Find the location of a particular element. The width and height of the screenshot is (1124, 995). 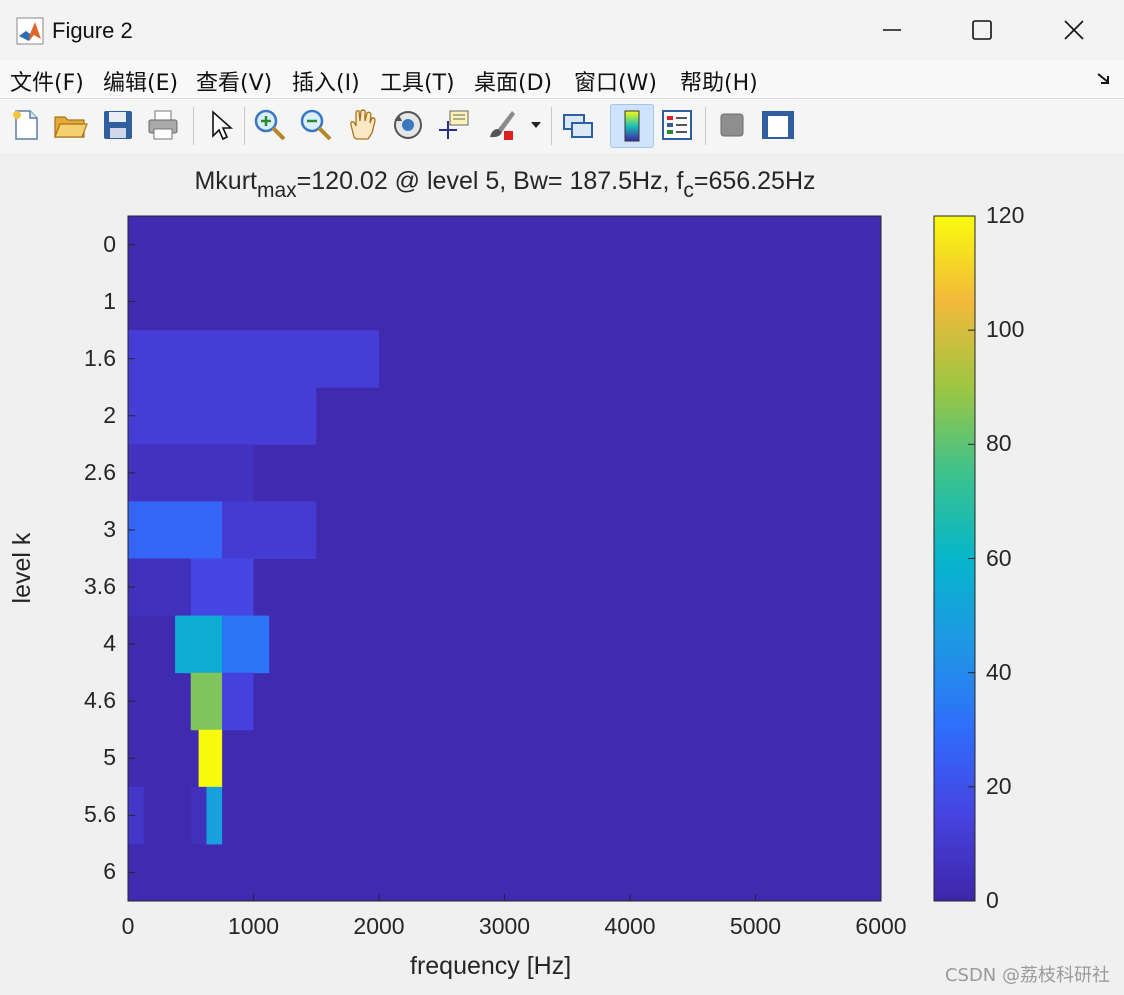

x-tick-label: 6000 is located at coordinates (881, 926).